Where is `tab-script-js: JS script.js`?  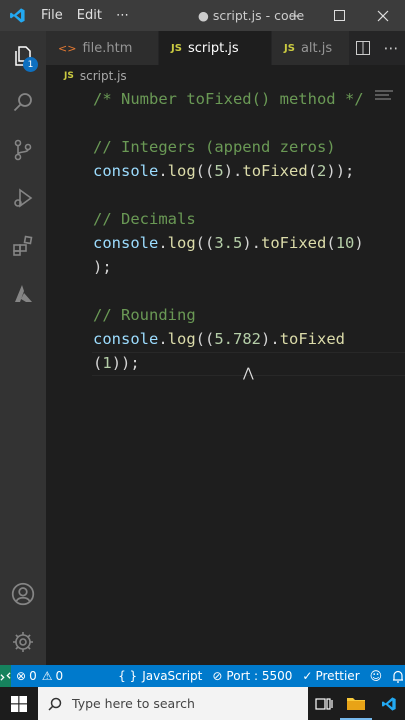
tab-script-js: JS script.js is located at coordinates (215, 48).